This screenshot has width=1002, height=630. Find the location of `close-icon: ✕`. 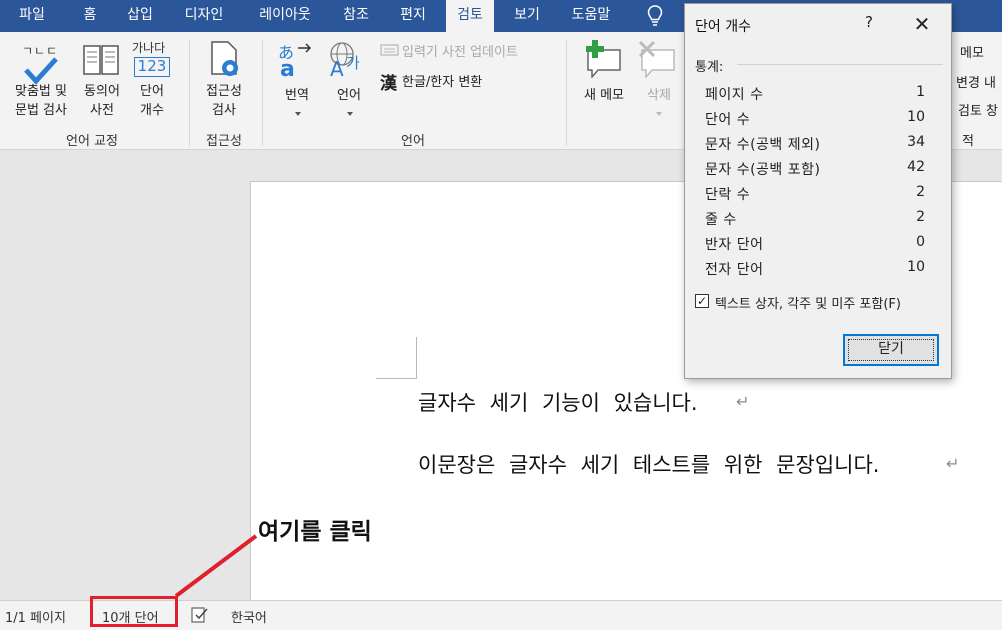

close-icon: ✕ is located at coordinates (922, 24).